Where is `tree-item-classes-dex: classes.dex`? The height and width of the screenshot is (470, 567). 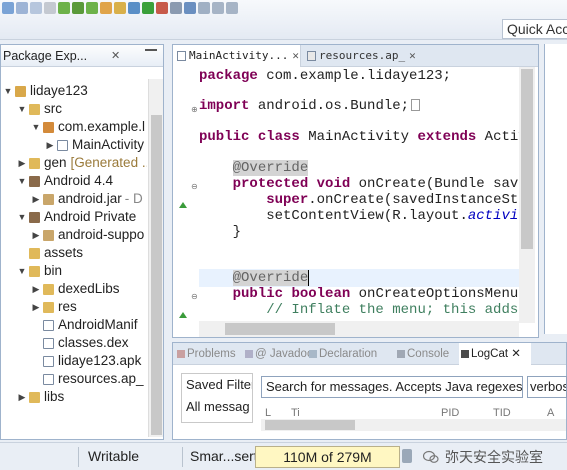 tree-item-classes-dex: classes.dex is located at coordinates (80, 343).